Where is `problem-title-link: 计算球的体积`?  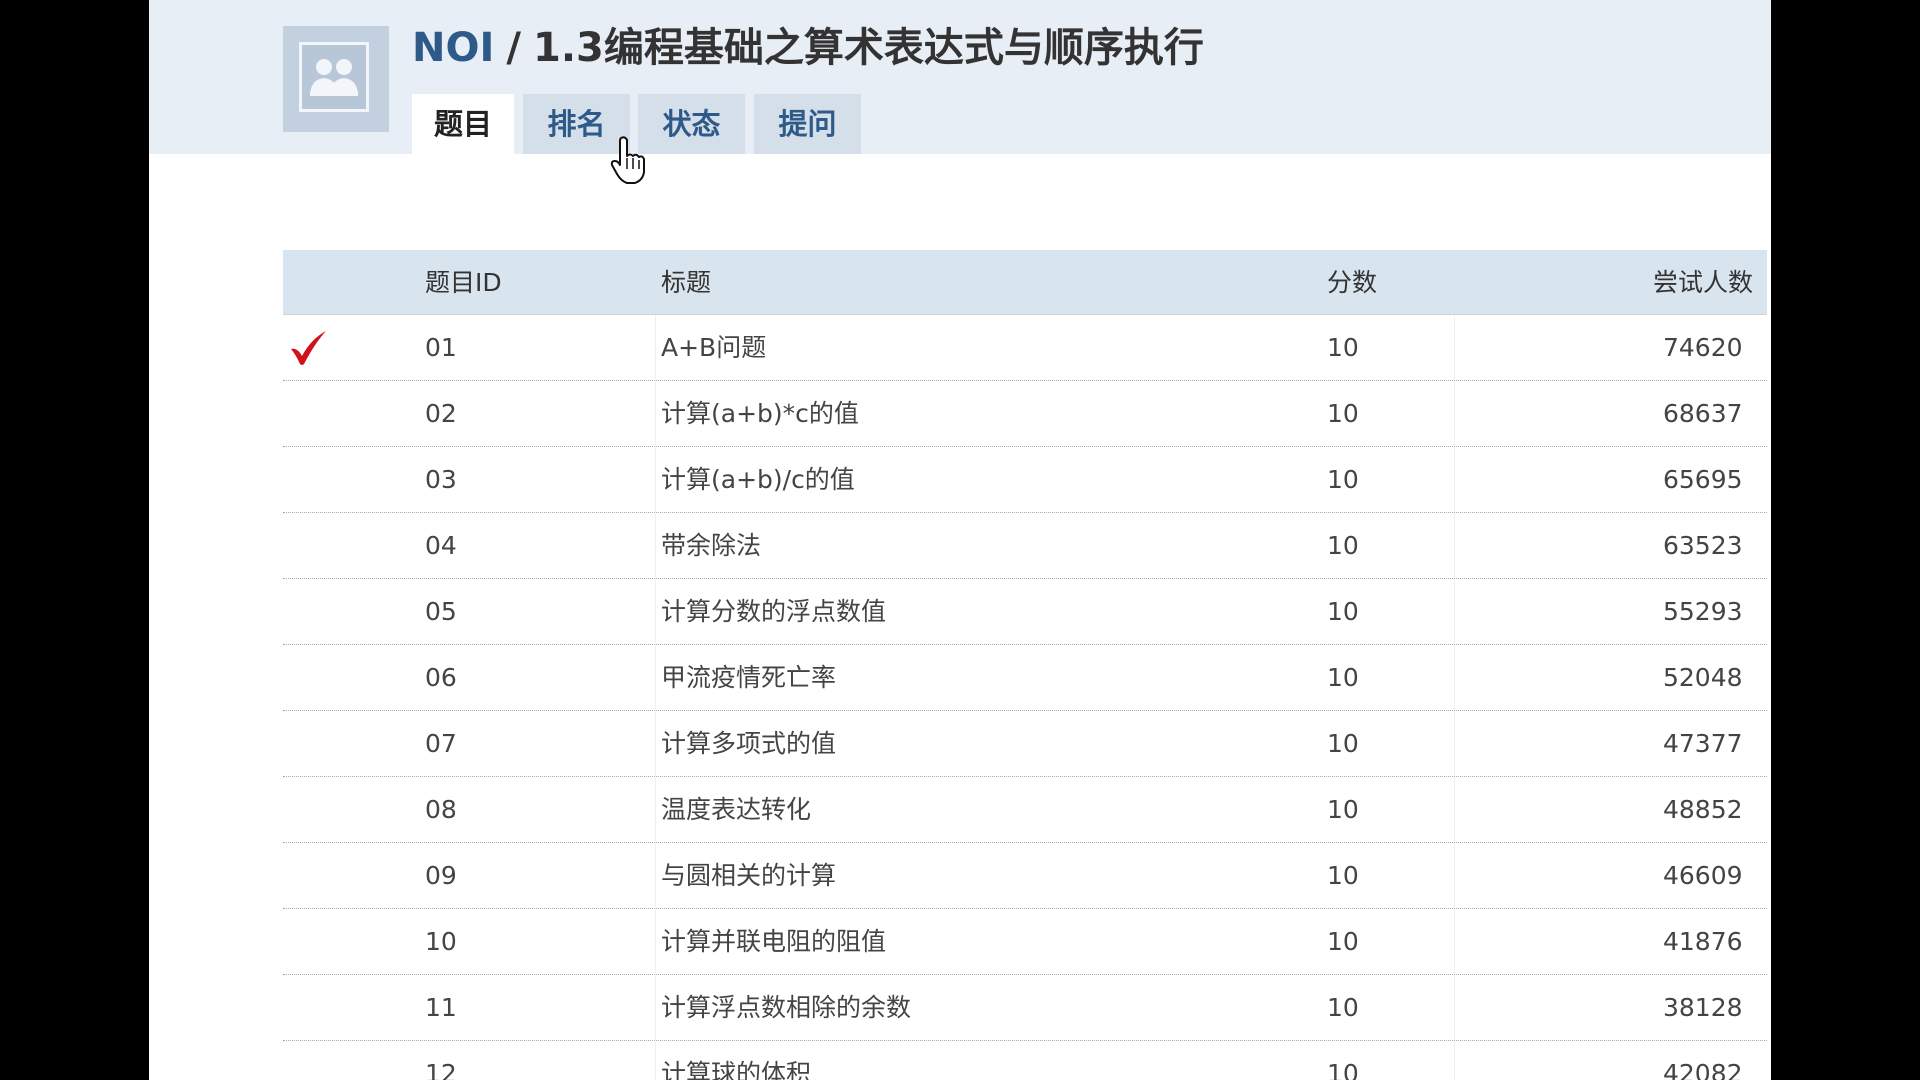 problem-title-link: 计算球的体积 is located at coordinates (736, 1060).